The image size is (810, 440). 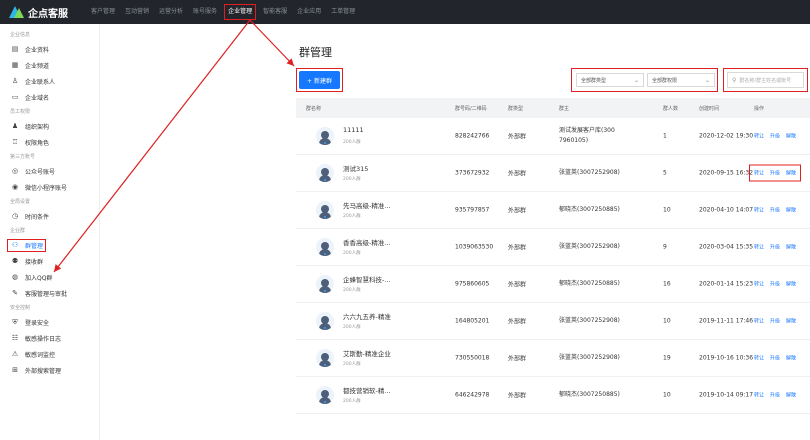 What do you see at coordinates (37, 66) in the screenshot?
I see `sidebar-item-label: 企业频道` at bounding box center [37, 66].